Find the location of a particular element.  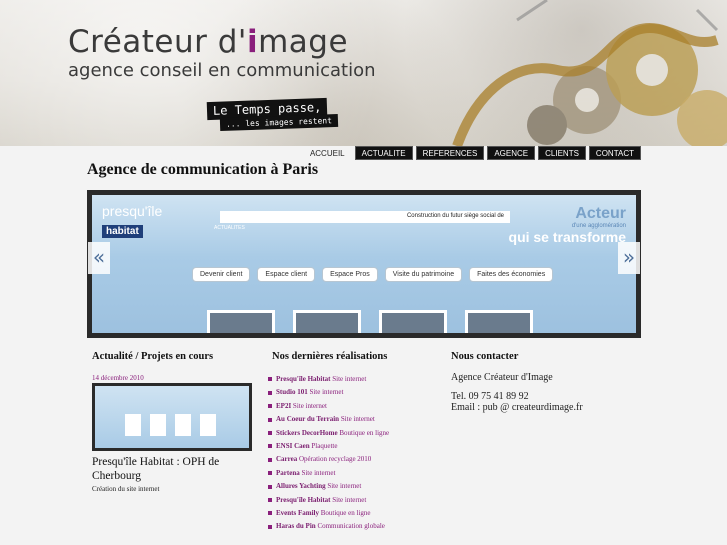

list-item: Au Coeur du Terrain Site internet is located at coordinates (328, 419).